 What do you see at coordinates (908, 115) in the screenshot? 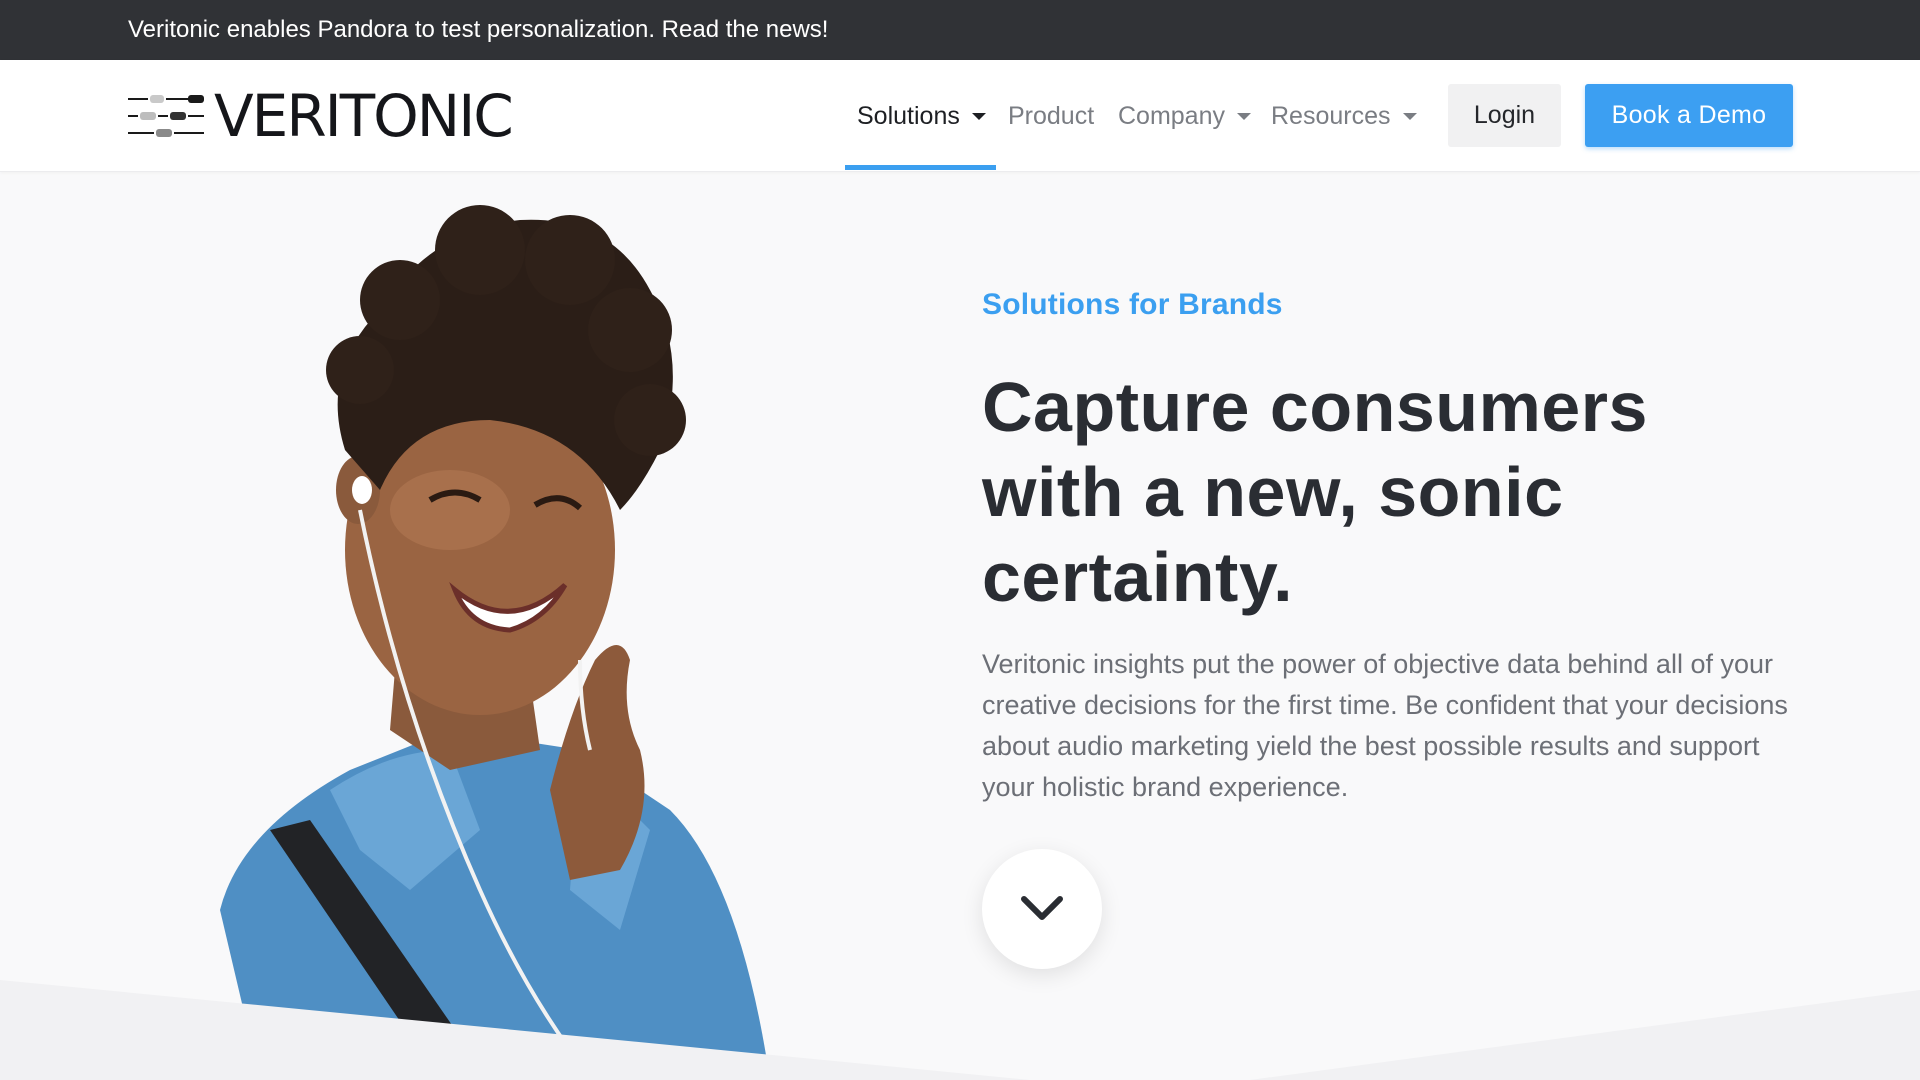
I see `nav-item-solutions-label: Solutions` at bounding box center [908, 115].